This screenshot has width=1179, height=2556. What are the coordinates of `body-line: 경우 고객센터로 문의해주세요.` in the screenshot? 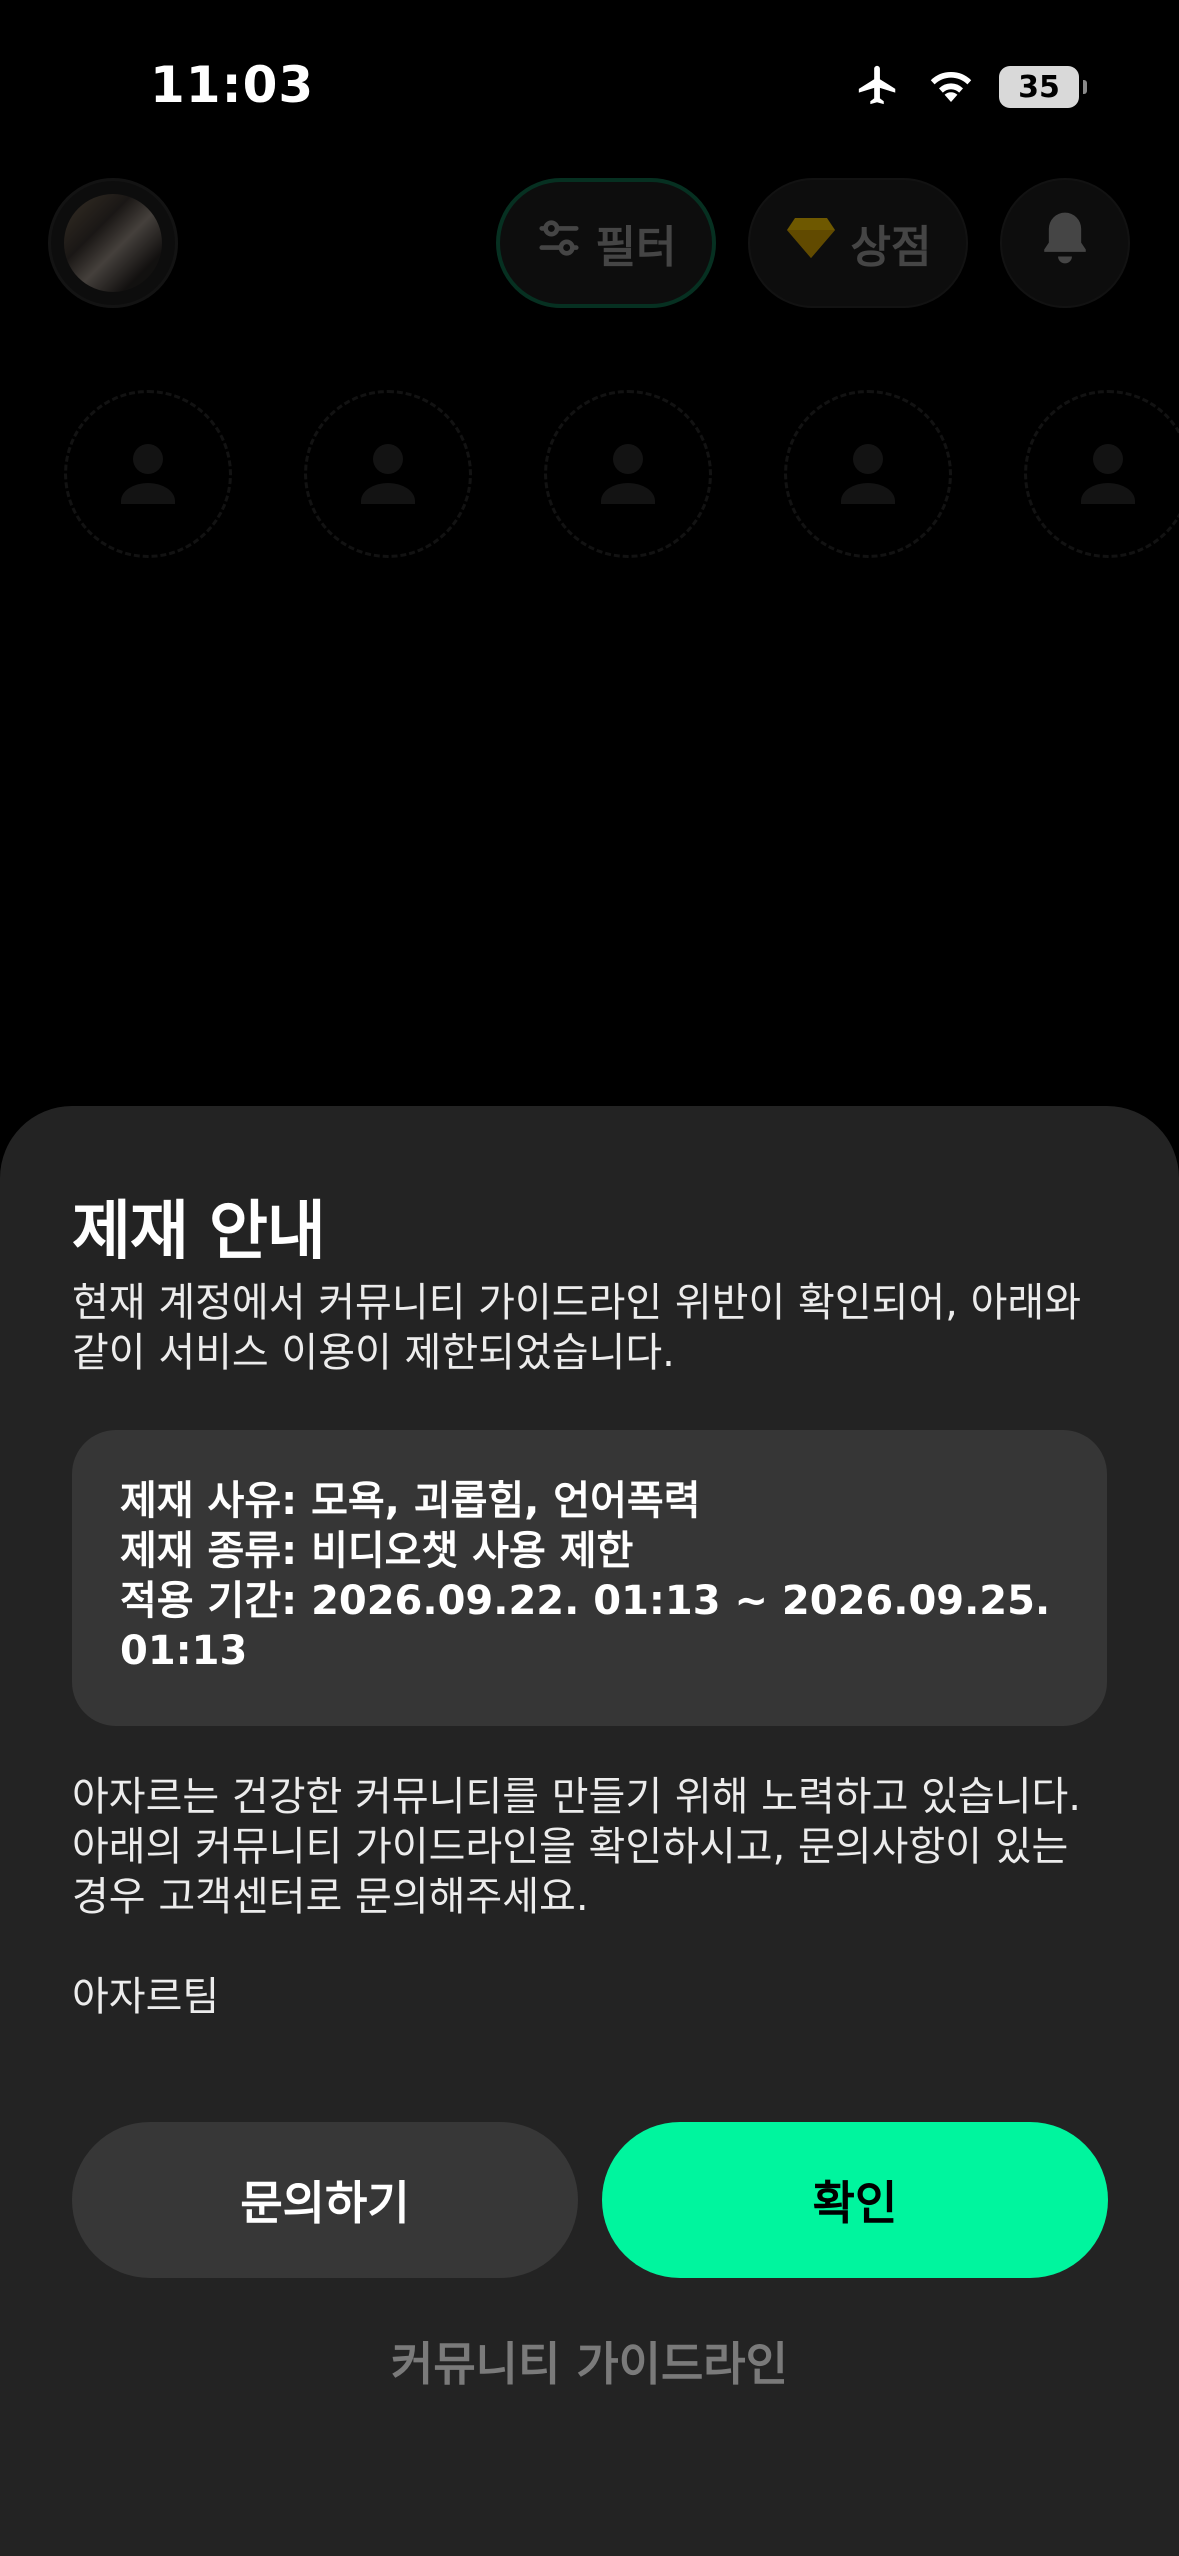 It's located at (330, 1897).